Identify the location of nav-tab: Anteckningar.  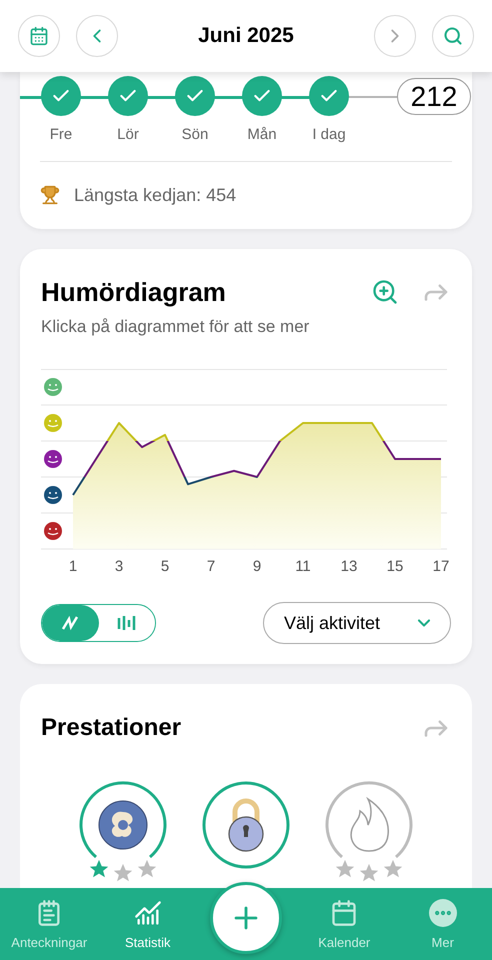
(49, 925).